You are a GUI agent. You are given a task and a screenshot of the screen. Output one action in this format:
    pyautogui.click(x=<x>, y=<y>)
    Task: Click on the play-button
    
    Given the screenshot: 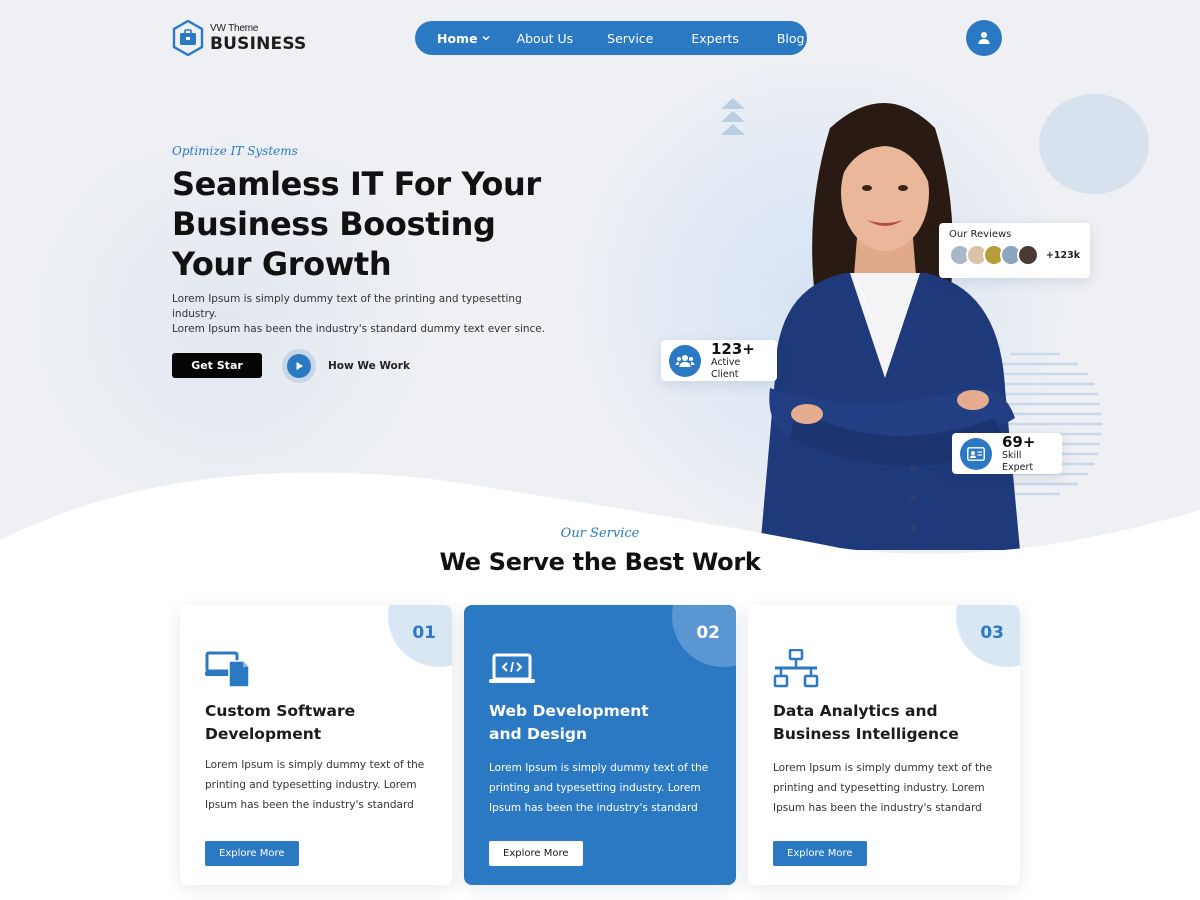 What is the action you would take?
    pyautogui.click(x=299, y=366)
    